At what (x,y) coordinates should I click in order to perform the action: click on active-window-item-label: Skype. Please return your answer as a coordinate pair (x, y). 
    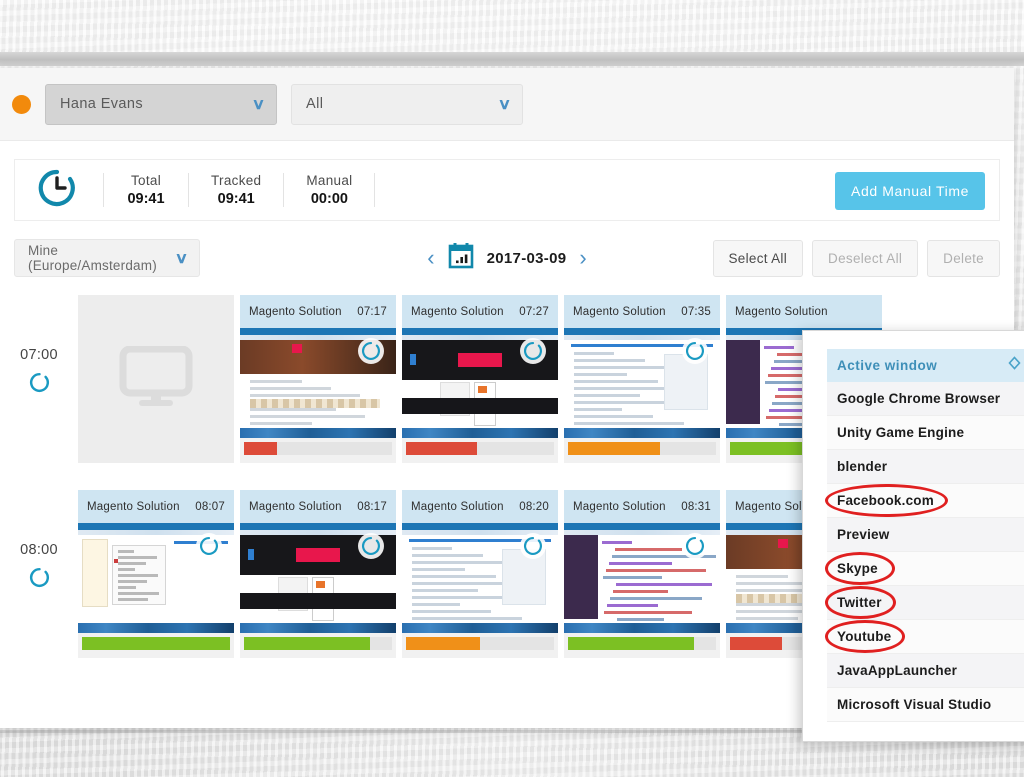
    Looking at the image, I should click on (857, 568).